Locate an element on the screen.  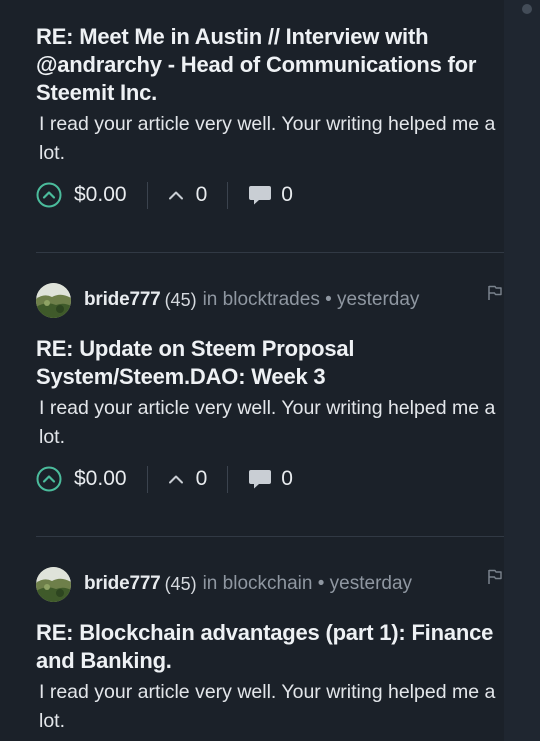
community-link: blockchain is located at coordinates (268, 583).